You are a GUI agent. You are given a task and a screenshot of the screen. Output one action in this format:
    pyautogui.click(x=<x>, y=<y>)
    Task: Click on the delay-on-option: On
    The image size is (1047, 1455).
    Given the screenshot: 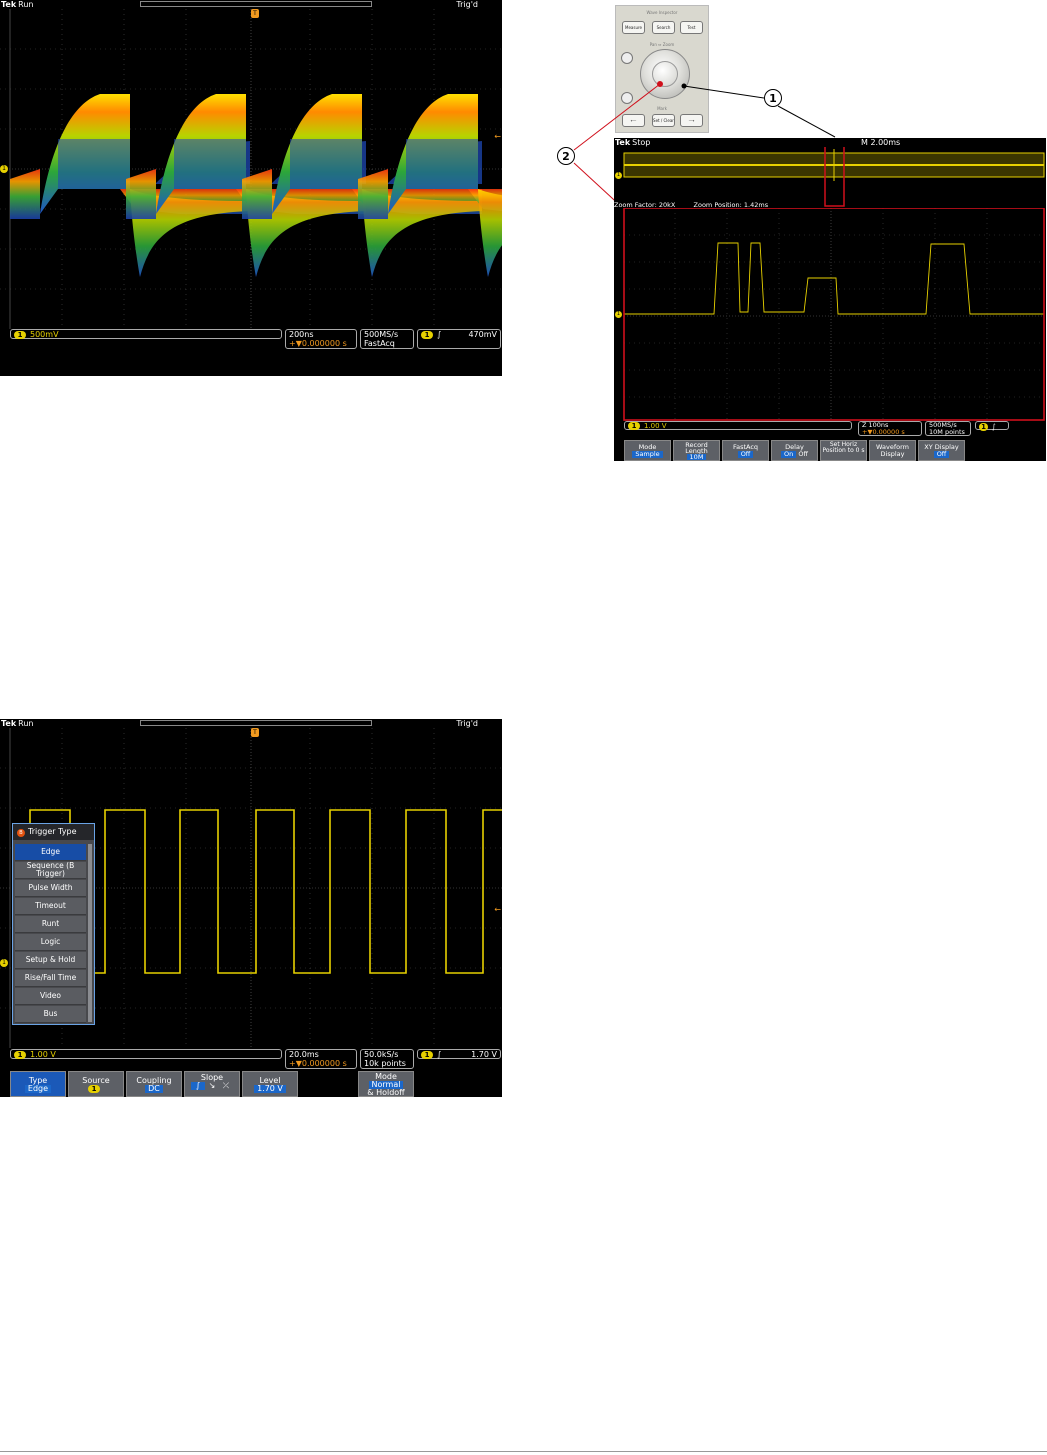 What is the action you would take?
    pyautogui.click(x=789, y=454)
    